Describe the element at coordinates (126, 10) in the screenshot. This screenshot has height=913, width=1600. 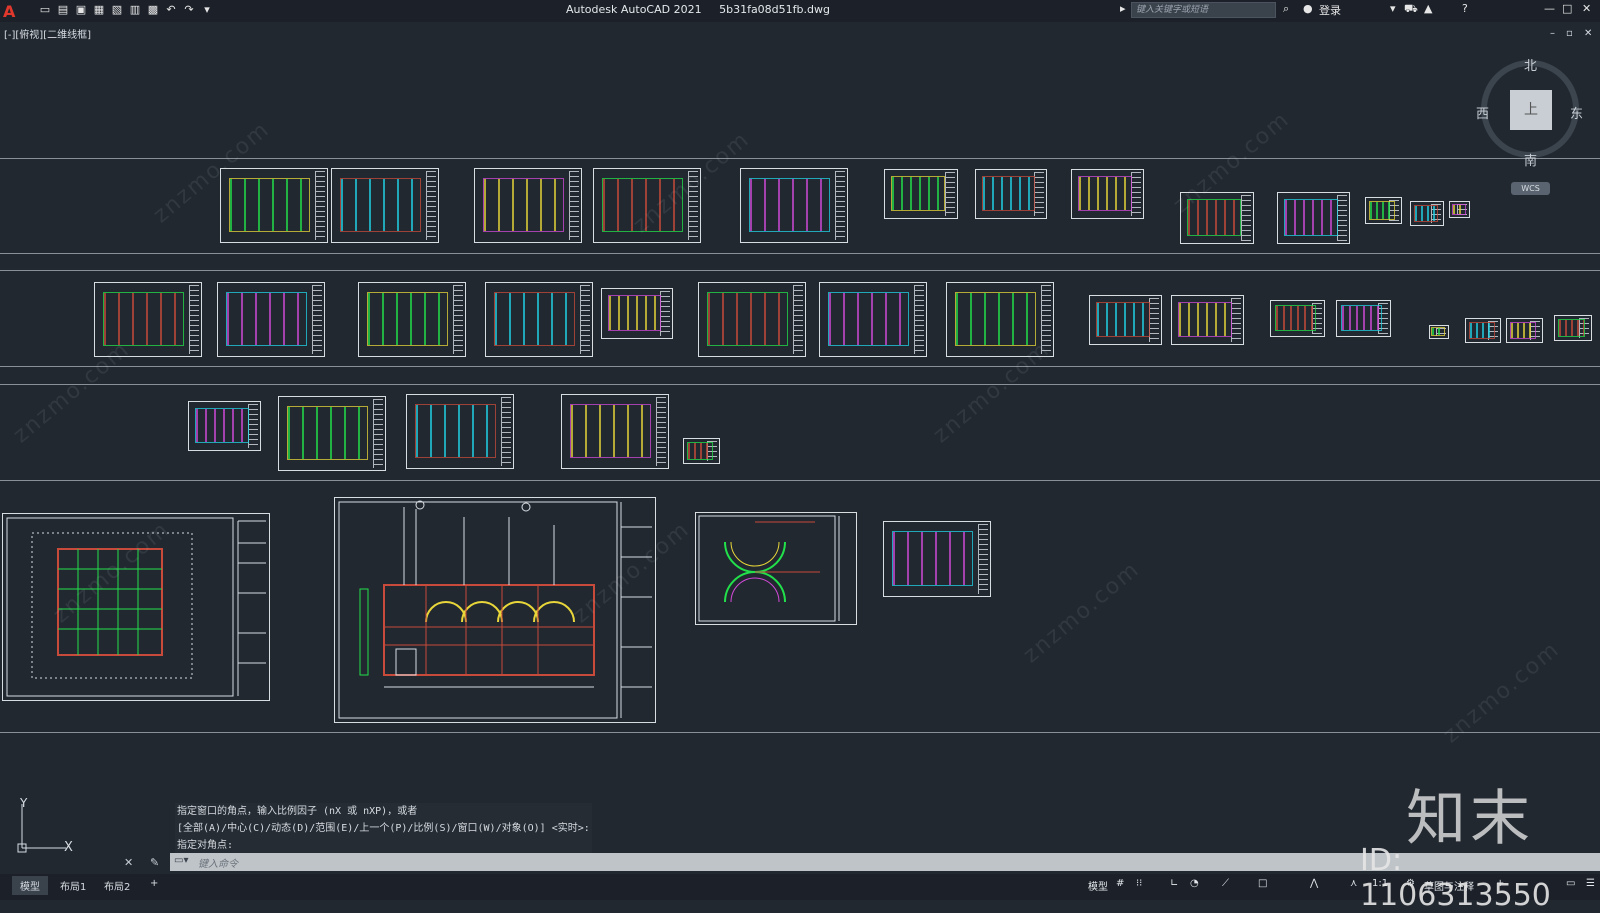
I see `quick-access-toolbar: ▭ ▤ ▣ ▦ ▧ ▥ ▩ ↶ ↷ ▾` at that location.